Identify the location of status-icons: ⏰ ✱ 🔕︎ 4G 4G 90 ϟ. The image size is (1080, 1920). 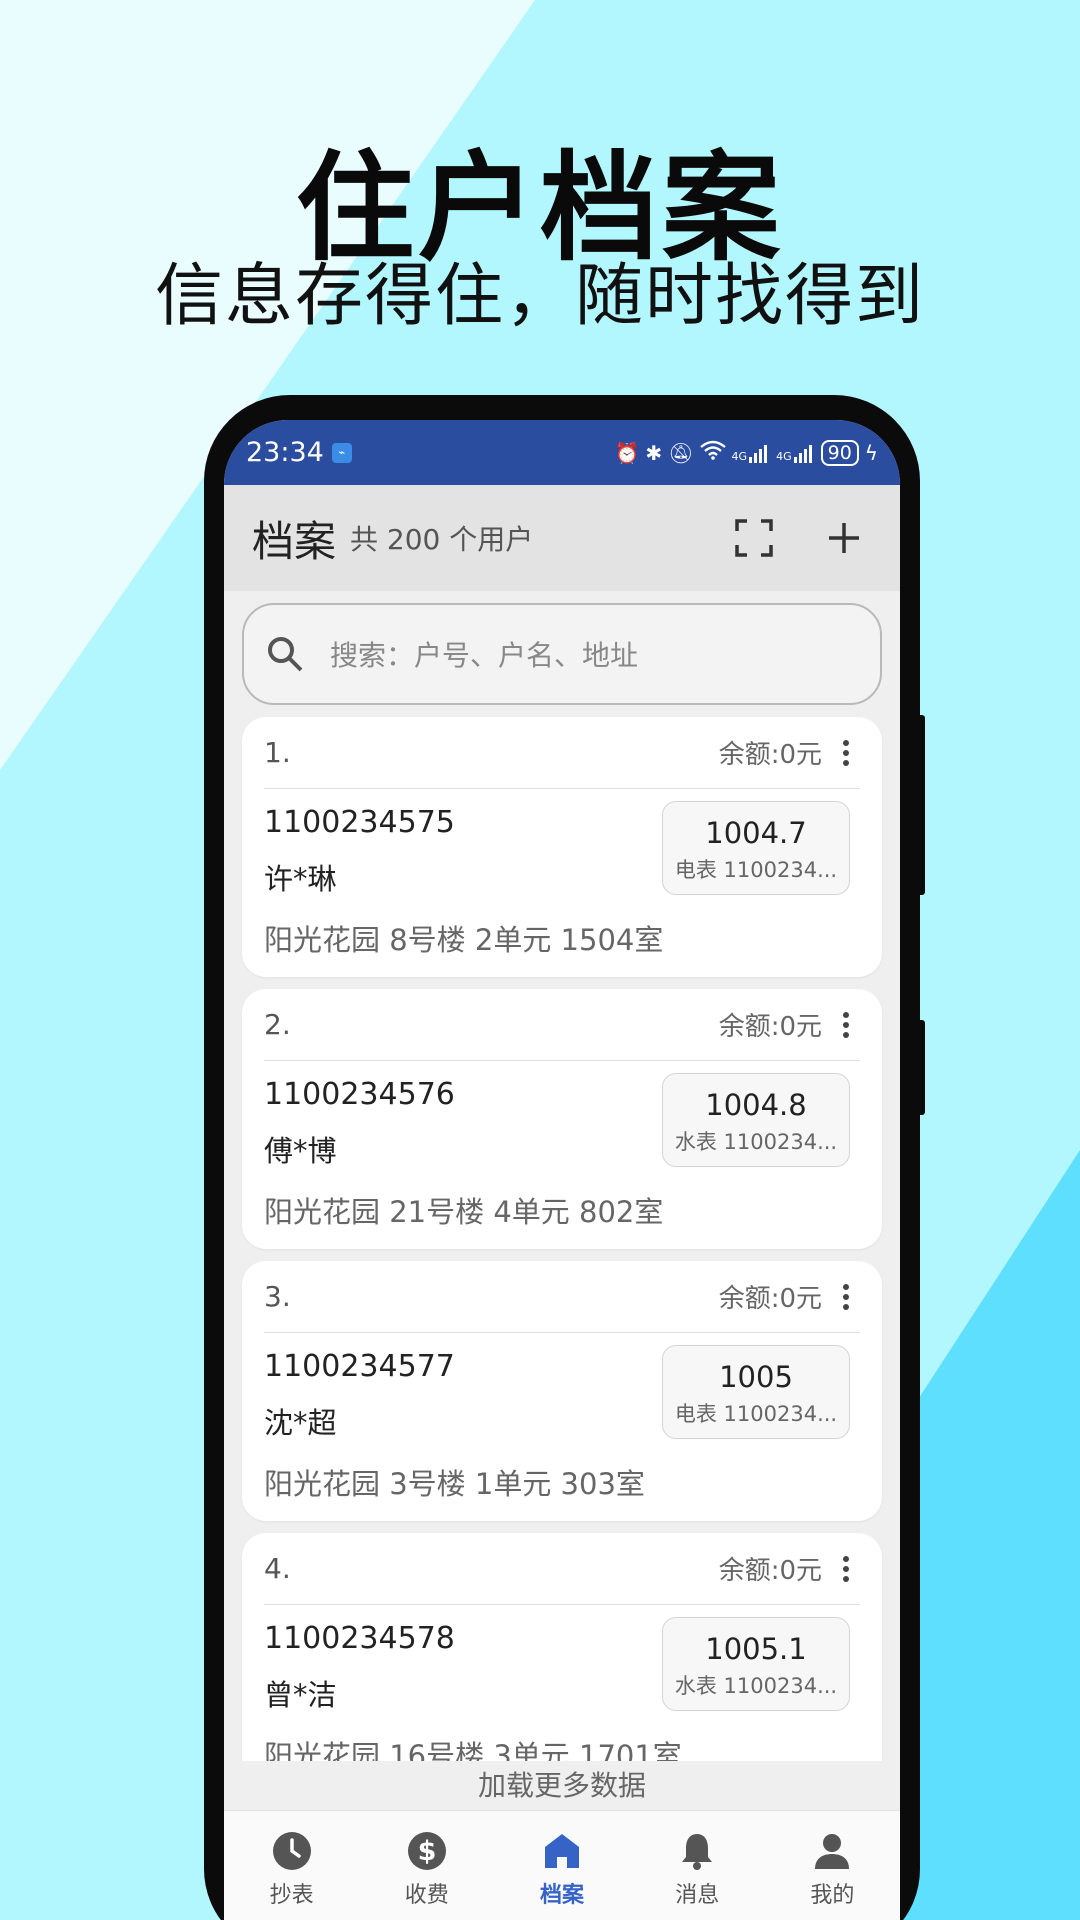
(746, 452).